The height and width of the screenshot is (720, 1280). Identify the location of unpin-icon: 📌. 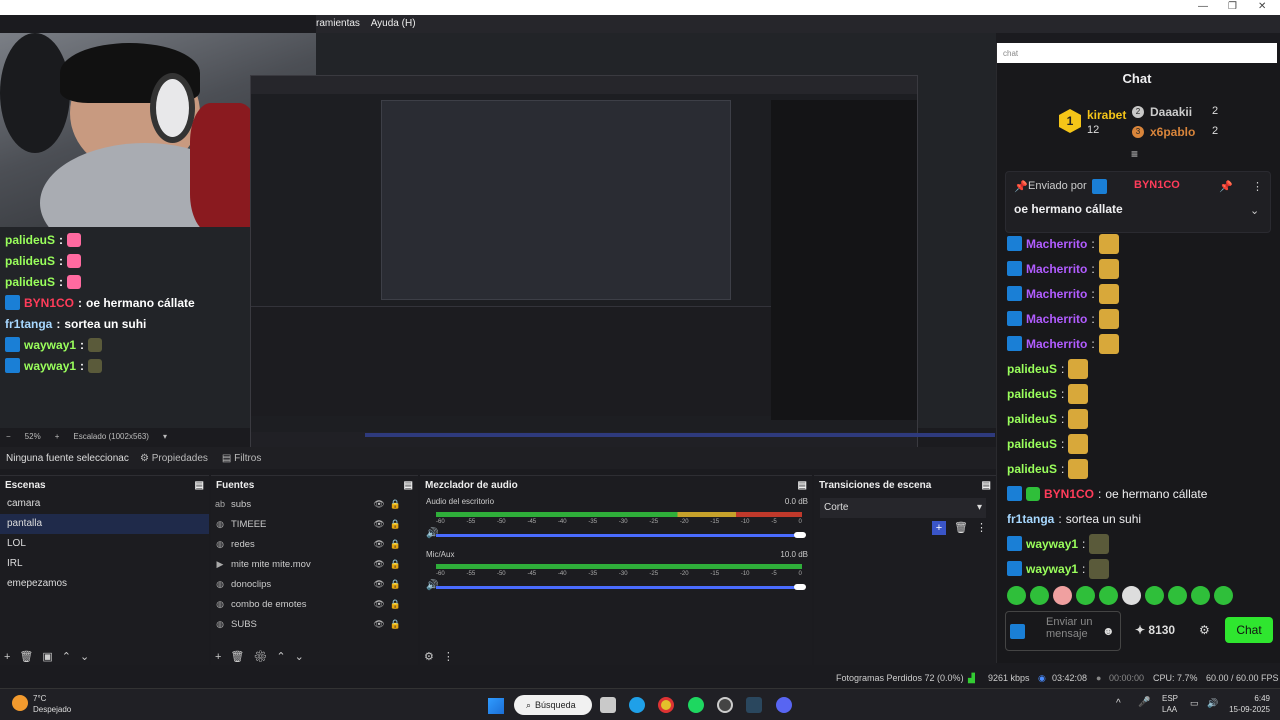
(1226, 186).